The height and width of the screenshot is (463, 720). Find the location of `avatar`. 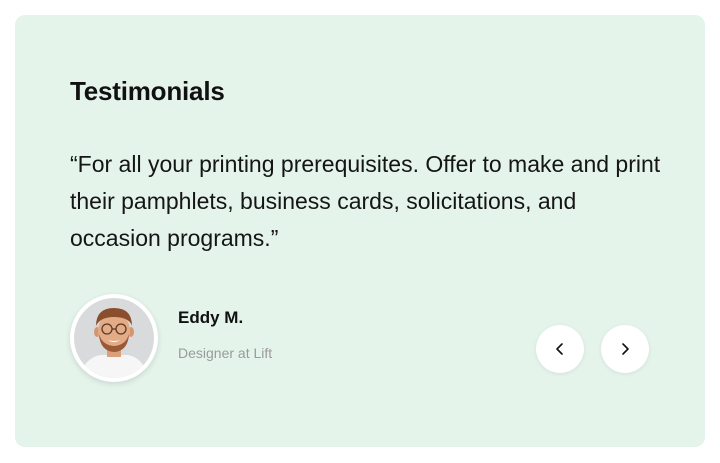

avatar is located at coordinates (114, 338).